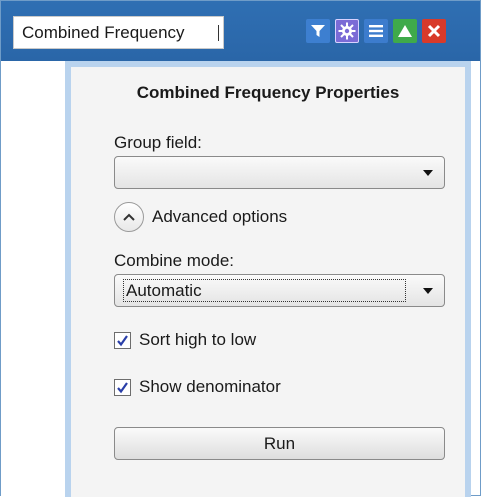 The image size is (481, 497). What do you see at coordinates (210, 386) in the screenshot?
I see `show-denominator-label: Show denominator` at bounding box center [210, 386].